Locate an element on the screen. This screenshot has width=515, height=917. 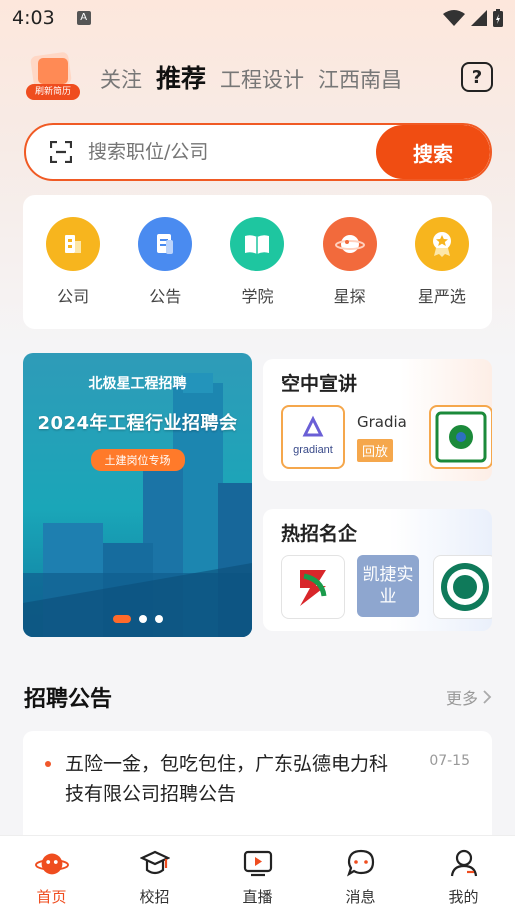
graduation-cap-icon is located at coordinates (155, 863).